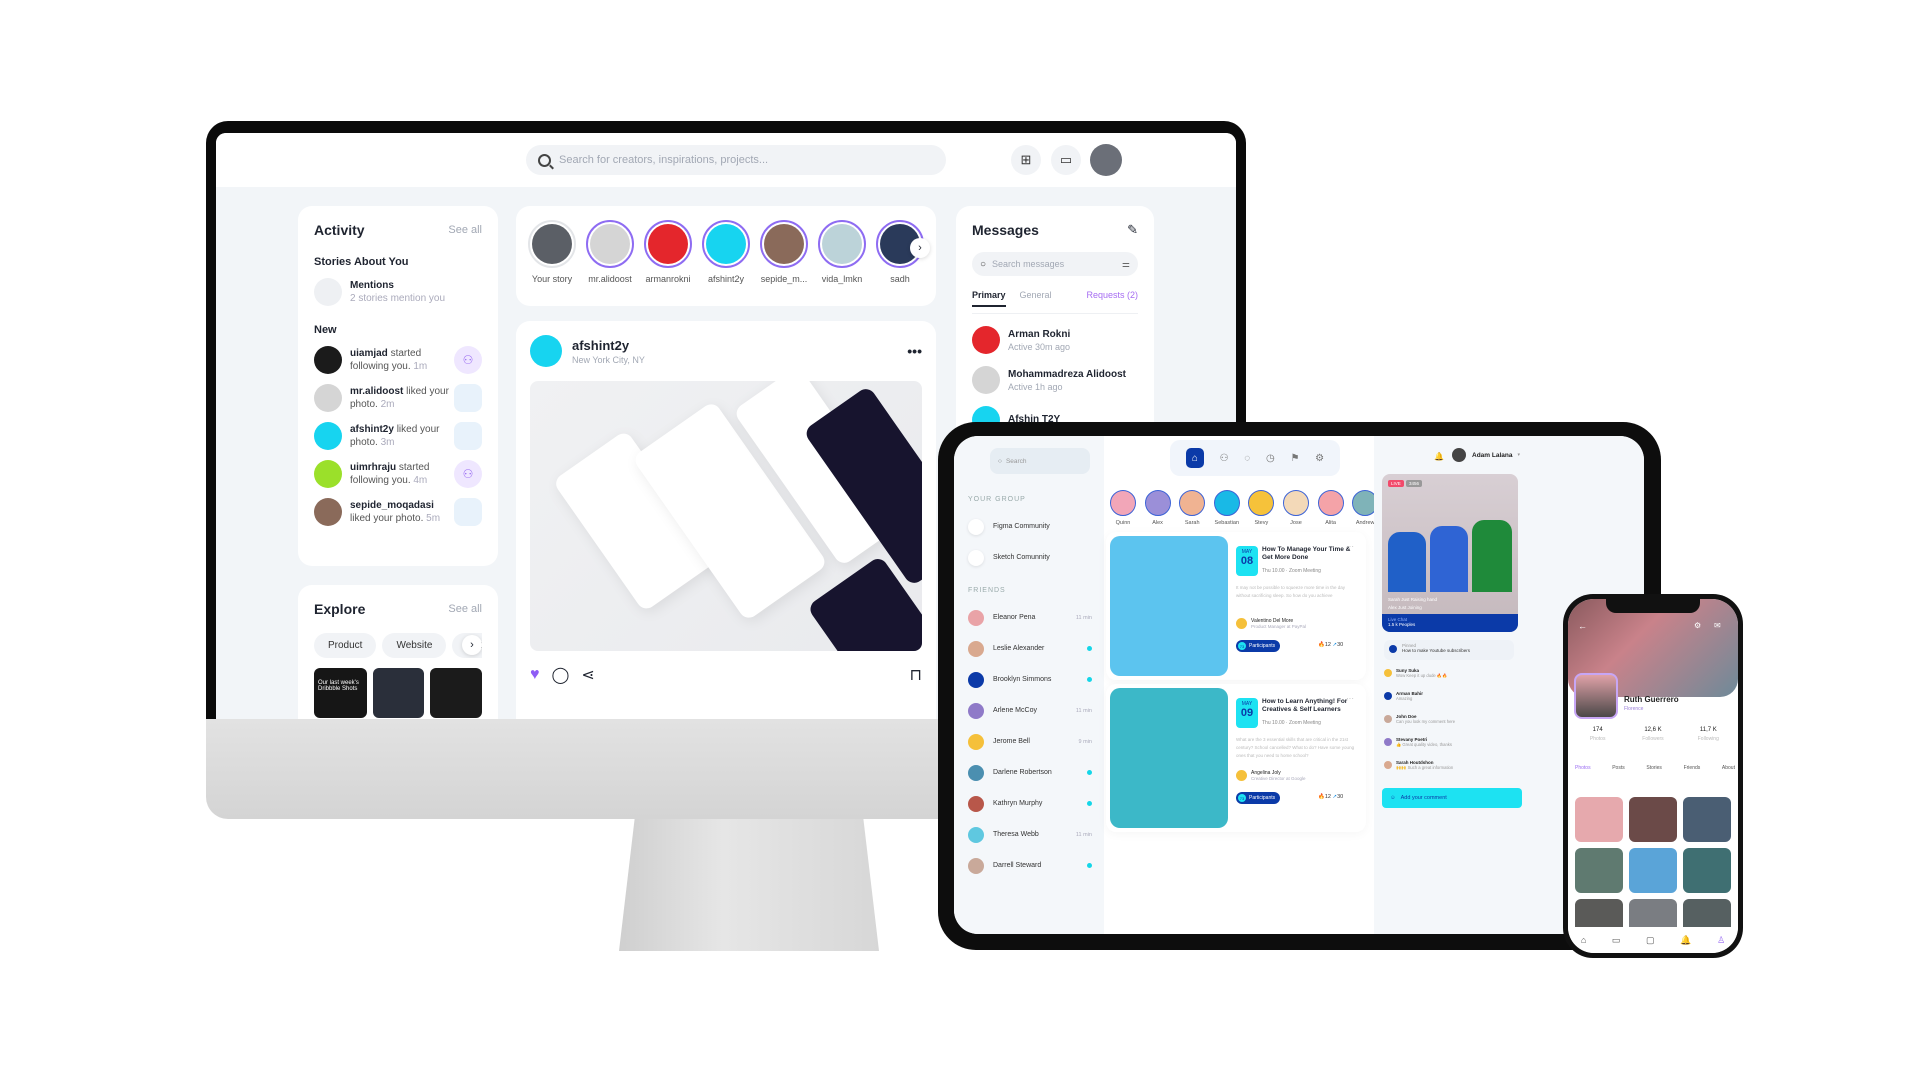 This screenshot has height=1080, width=1920. I want to click on chat-icon: ◌, so click(1247, 458).